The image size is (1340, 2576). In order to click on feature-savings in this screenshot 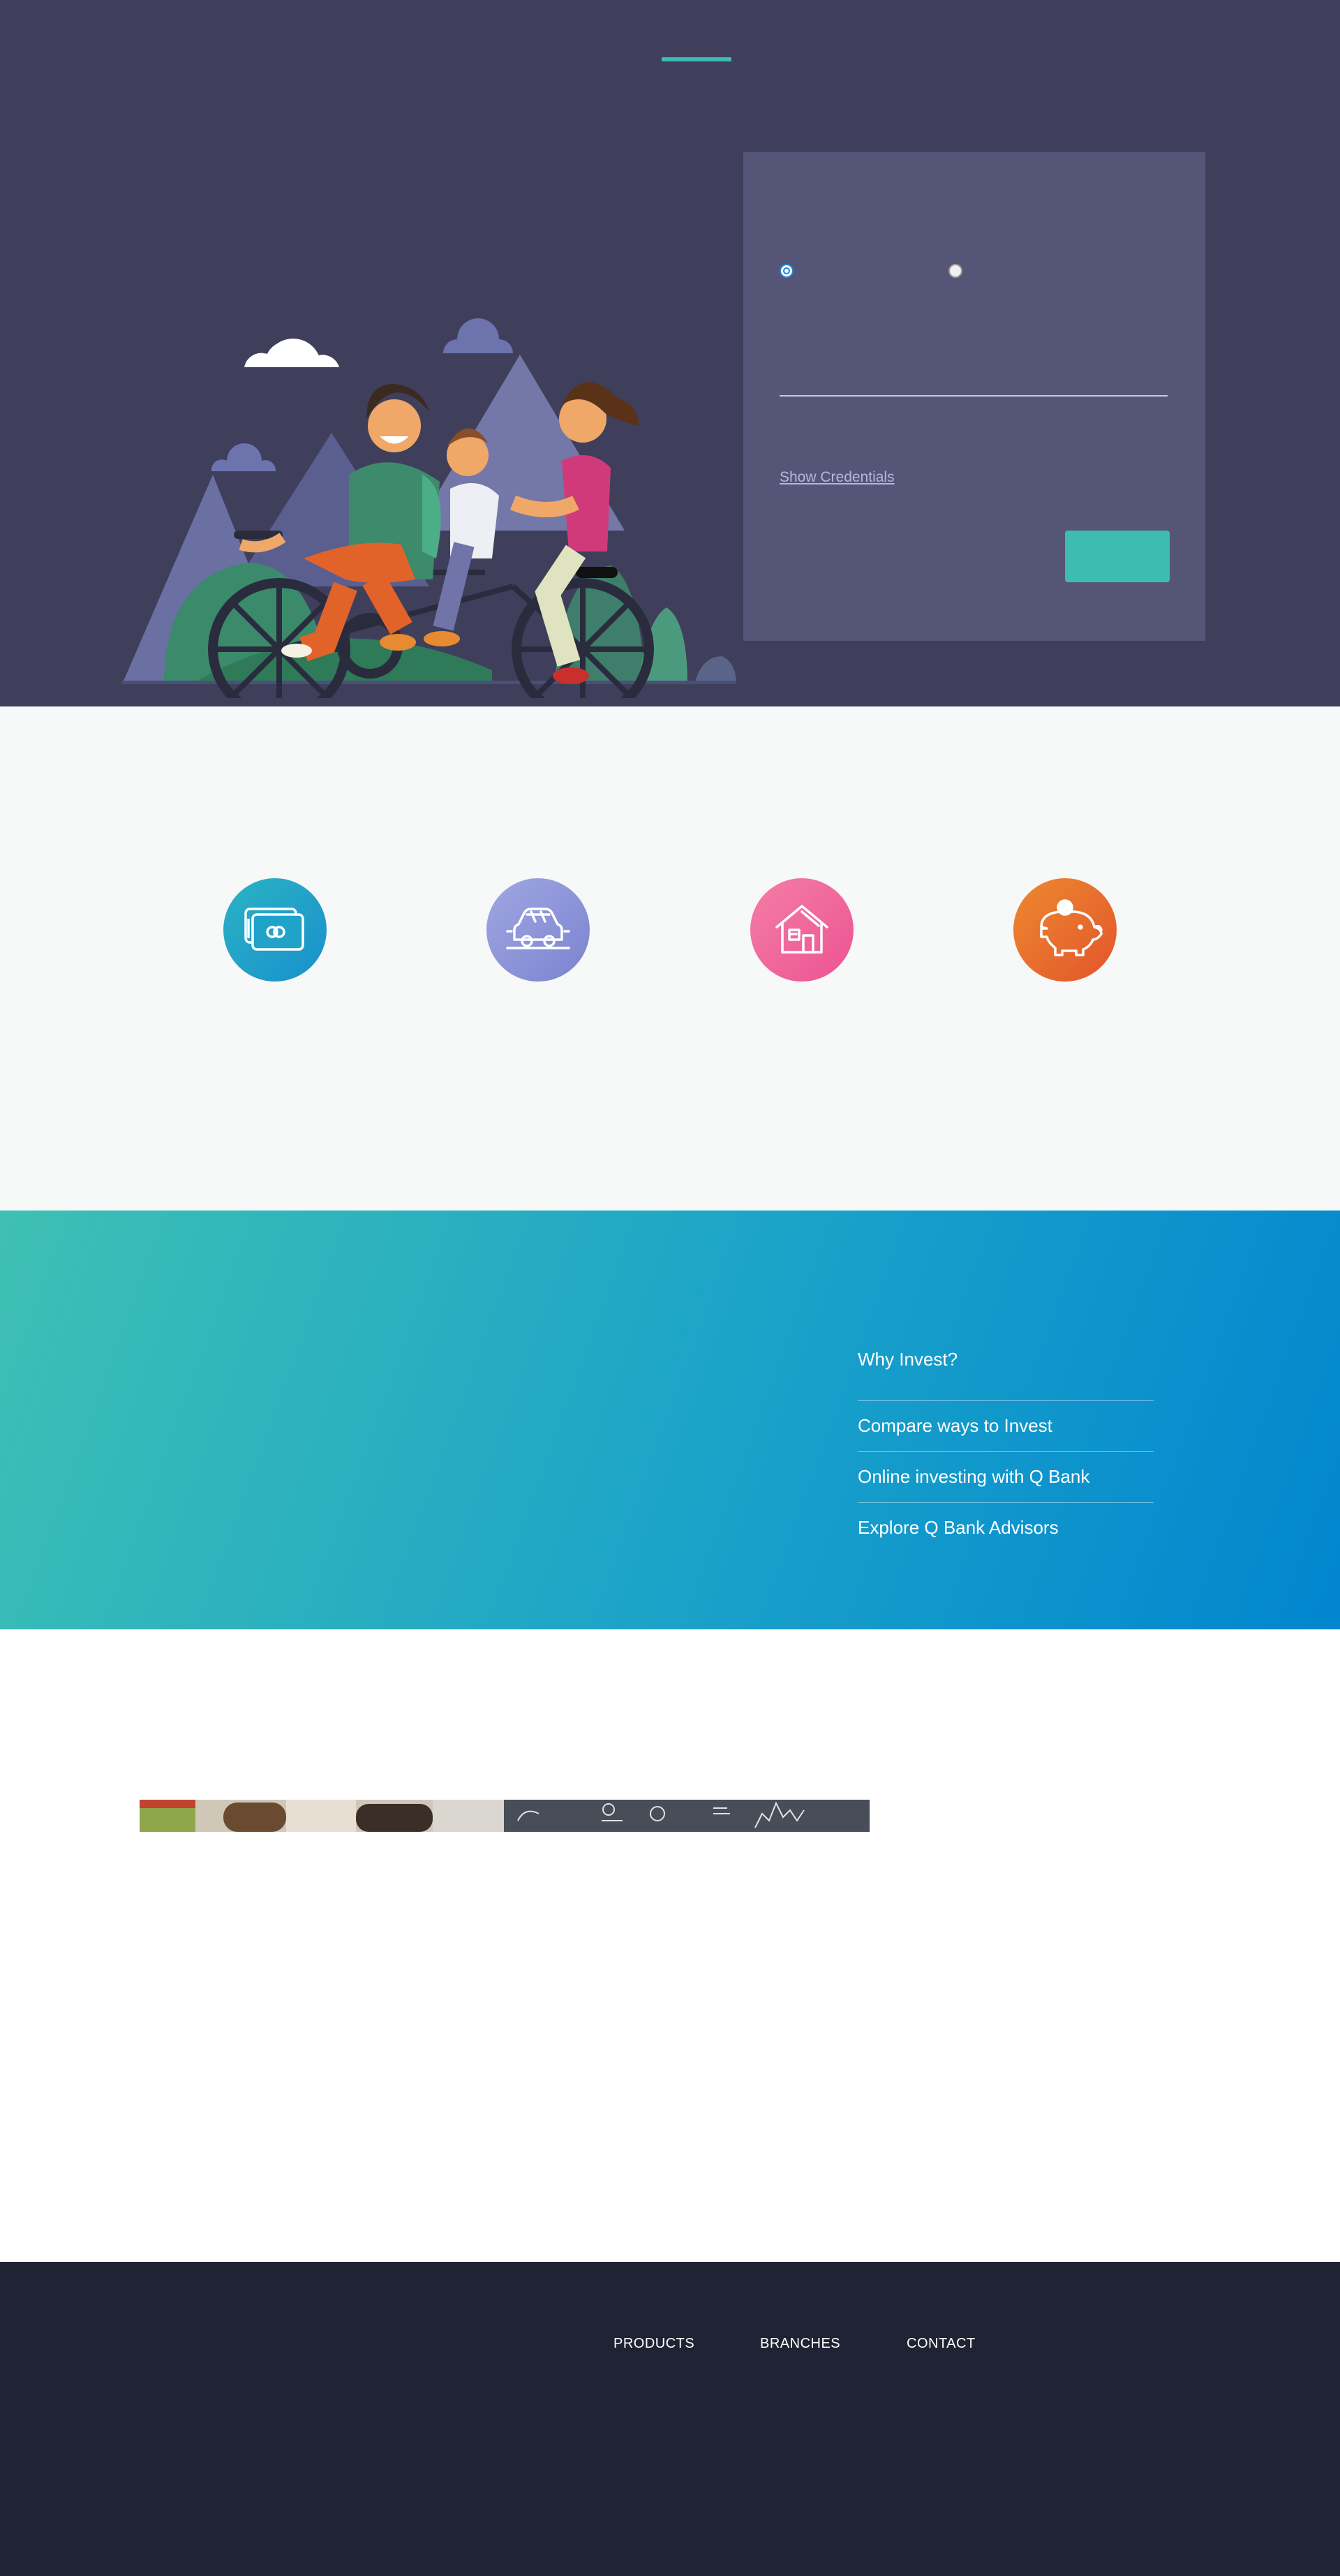, I will do `click(1065, 930)`.